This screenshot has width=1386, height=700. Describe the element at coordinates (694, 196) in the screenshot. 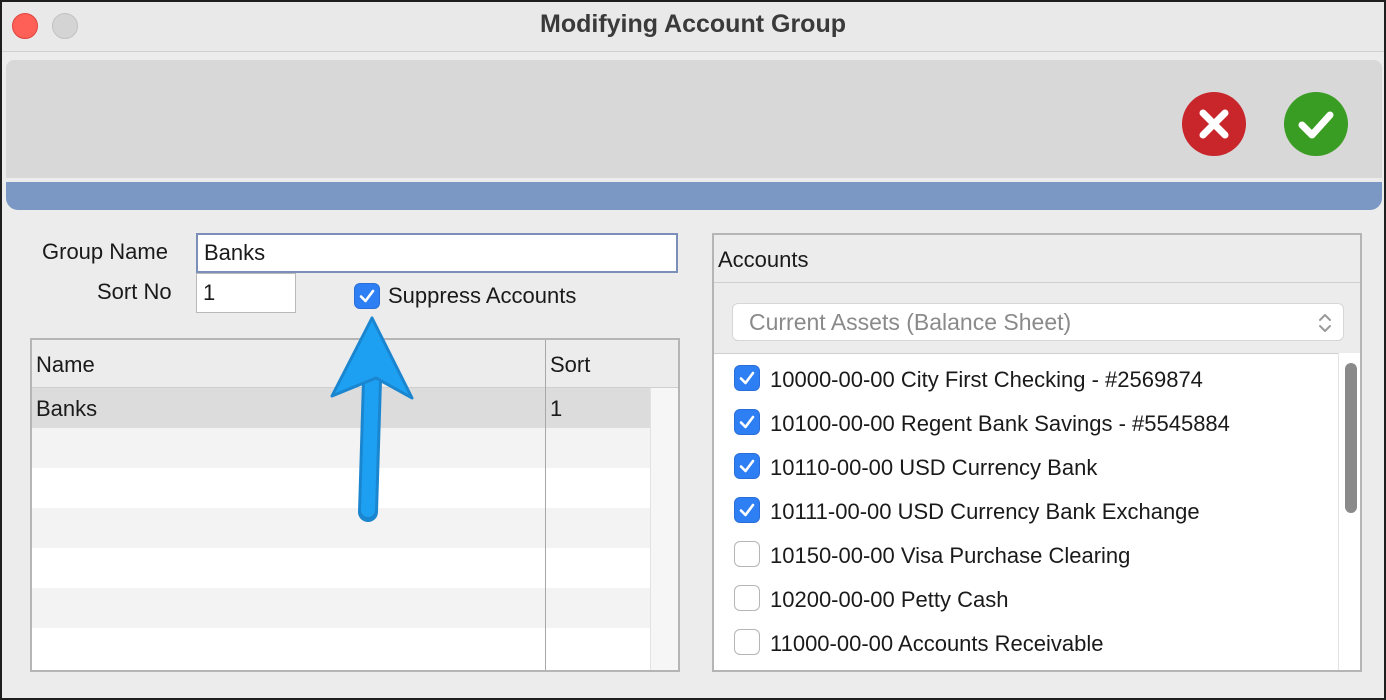

I see `header-accent-bar` at that location.